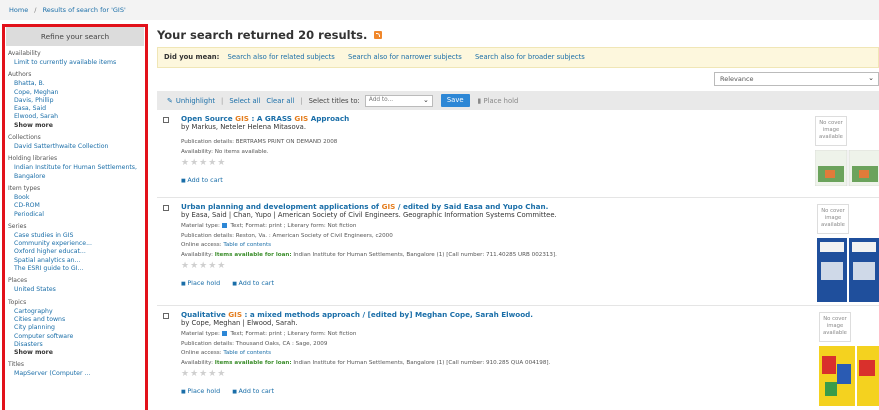  I want to click on facet-link: CD-ROM, so click(75, 206).